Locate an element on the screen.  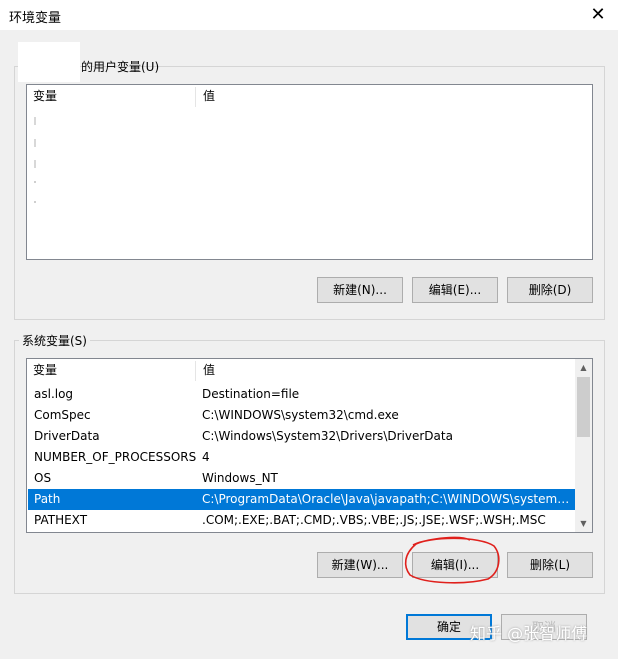
table-row: OS Windows_NT is located at coordinates (301, 478).